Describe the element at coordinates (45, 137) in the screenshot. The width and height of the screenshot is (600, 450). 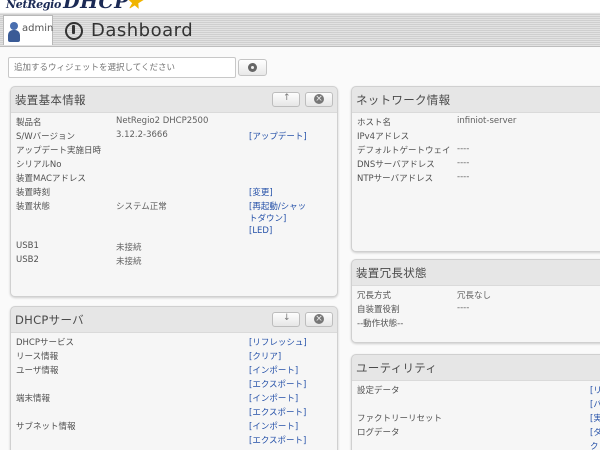
I see `row-label: S/Wバージョン` at that location.